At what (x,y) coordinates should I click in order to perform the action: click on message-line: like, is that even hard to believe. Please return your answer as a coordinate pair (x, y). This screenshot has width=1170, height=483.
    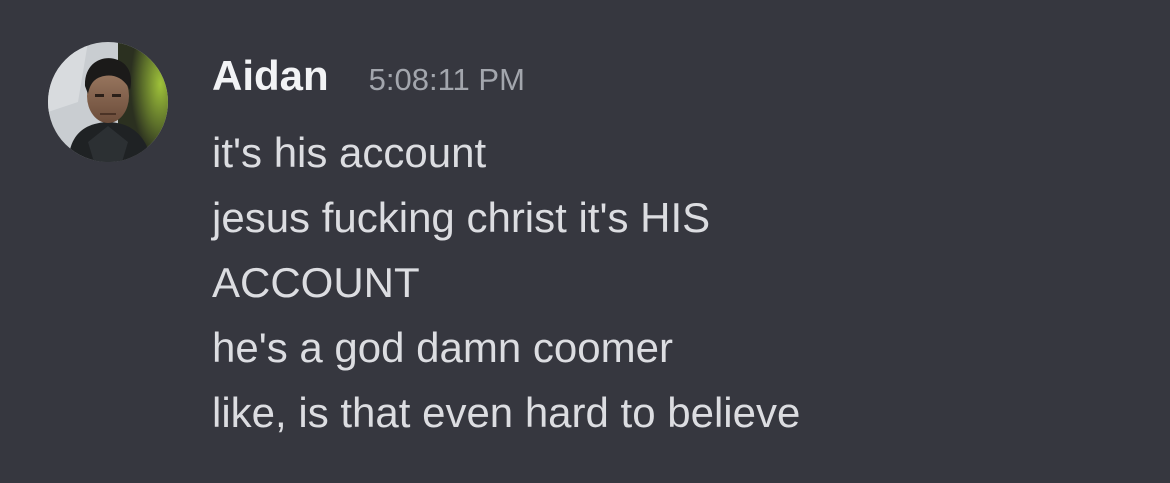
    Looking at the image, I should click on (506, 412).